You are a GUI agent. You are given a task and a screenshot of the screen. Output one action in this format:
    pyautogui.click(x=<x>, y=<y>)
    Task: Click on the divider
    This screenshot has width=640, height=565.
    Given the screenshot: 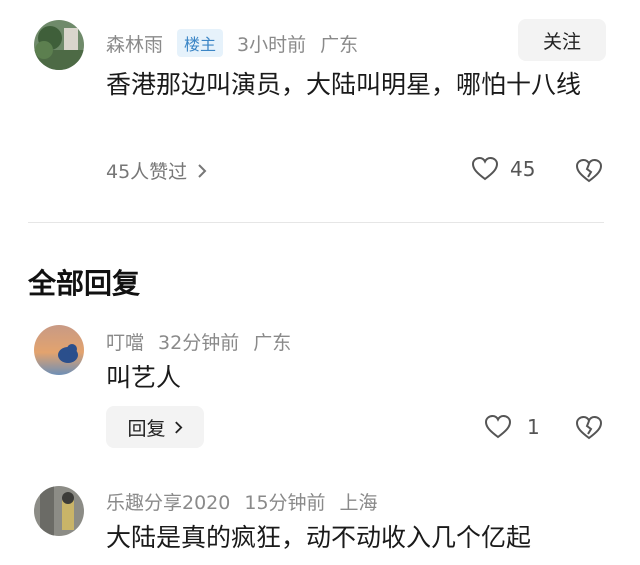 What is the action you would take?
    pyautogui.click(x=316, y=222)
    